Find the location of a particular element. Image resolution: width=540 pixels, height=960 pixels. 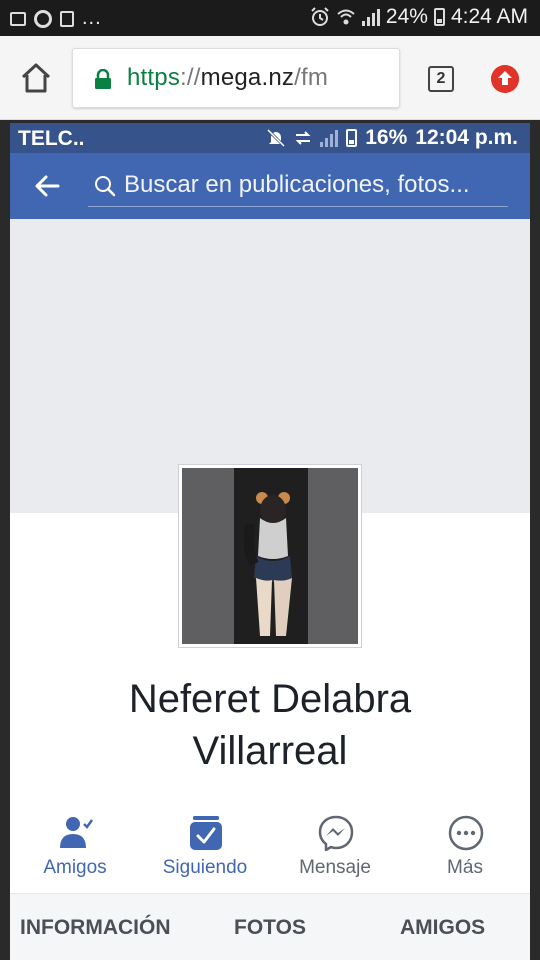

tab-switcher-button: 2 is located at coordinates (441, 79).